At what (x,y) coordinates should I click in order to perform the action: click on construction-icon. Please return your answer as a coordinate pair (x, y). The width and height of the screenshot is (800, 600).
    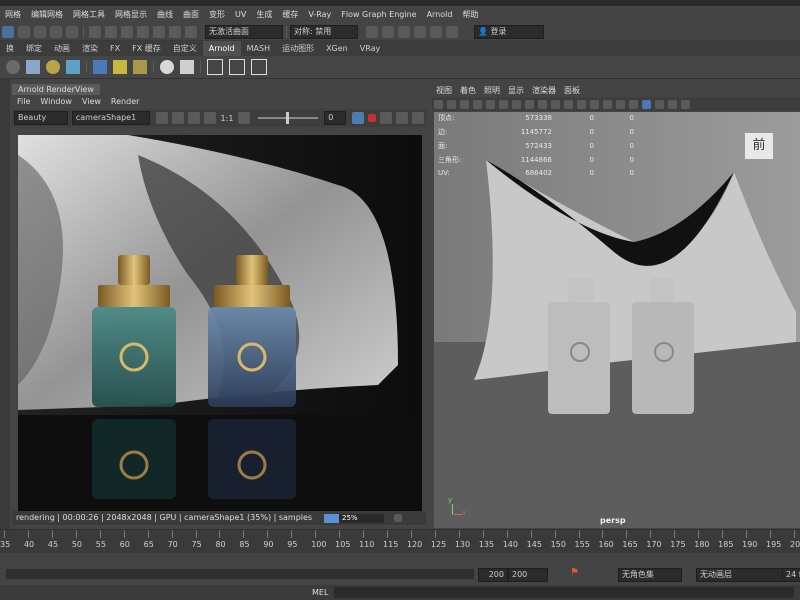
    Looking at the image, I should click on (127, 31).